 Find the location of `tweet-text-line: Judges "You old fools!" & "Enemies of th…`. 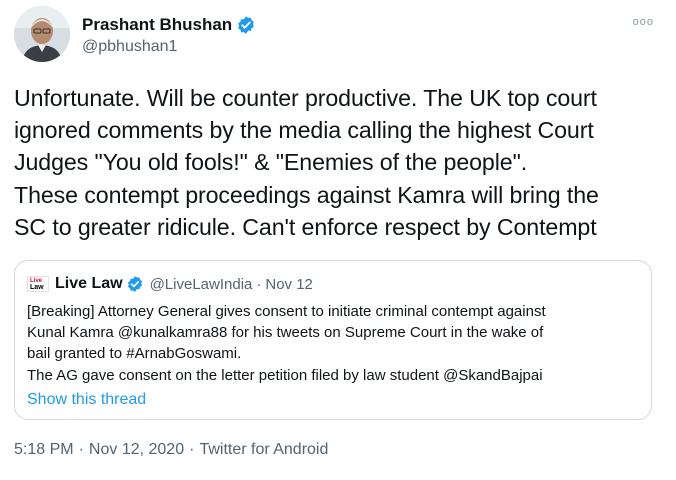

tweet-text-line: Judges "You old fools!" & "Enemies of th… is located at coordinates (271, 162).